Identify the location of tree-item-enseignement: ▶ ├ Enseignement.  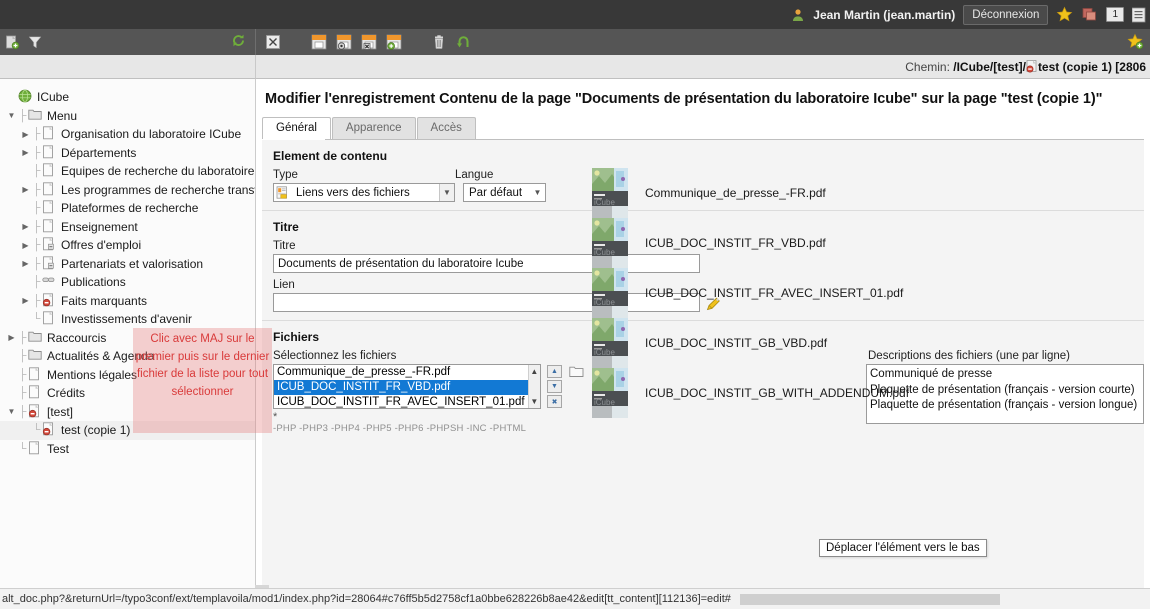
(127, 227).